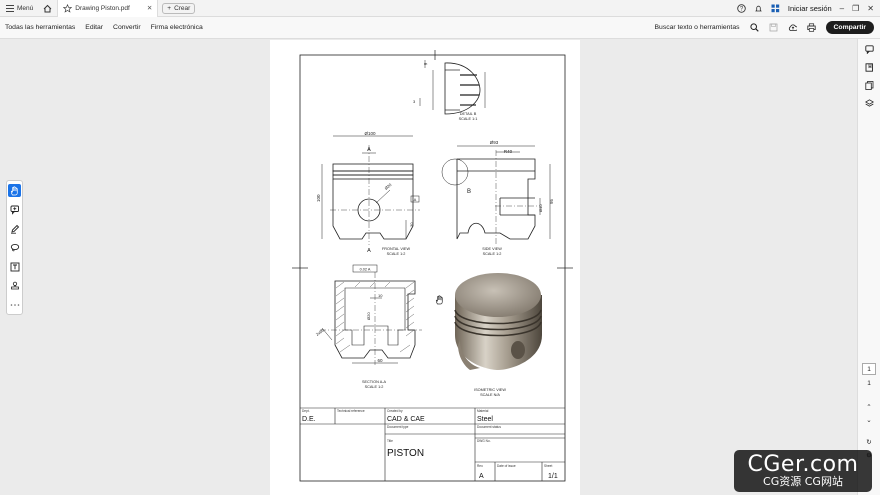  Describe the element at coordinates (374, 382) in the screenshot. I see `section-aa-label: SECTION A-A` at that location.